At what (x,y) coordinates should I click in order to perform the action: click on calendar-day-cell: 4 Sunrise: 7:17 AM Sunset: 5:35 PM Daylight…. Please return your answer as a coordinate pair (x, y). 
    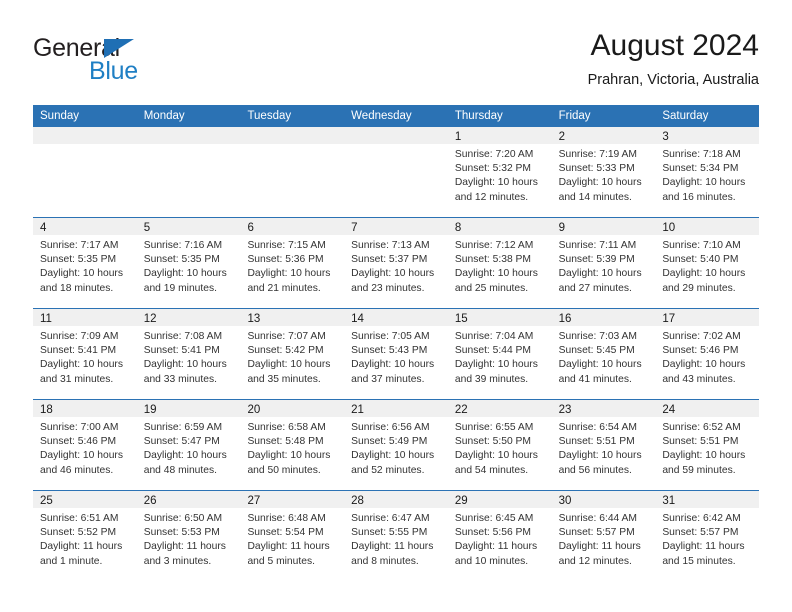
    Looking at the image, I should click on (85, 263).